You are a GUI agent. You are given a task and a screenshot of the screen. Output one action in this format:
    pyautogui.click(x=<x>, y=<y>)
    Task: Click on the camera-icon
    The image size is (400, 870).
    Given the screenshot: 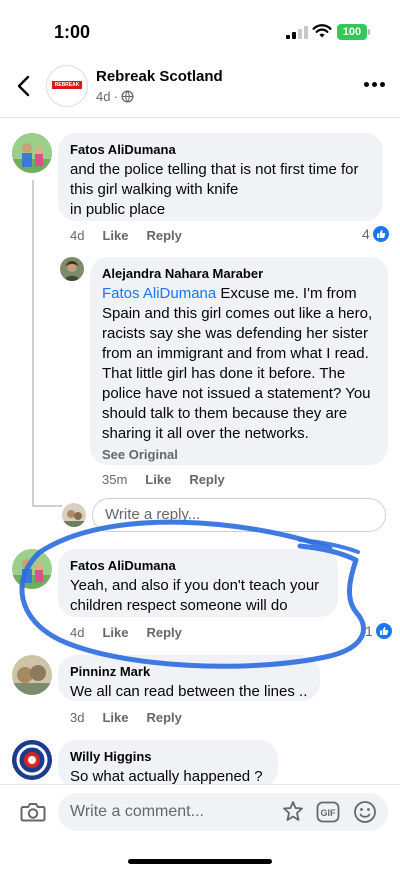 What is the action you would take?
    pyautogui.click(x=33, y=812)
    